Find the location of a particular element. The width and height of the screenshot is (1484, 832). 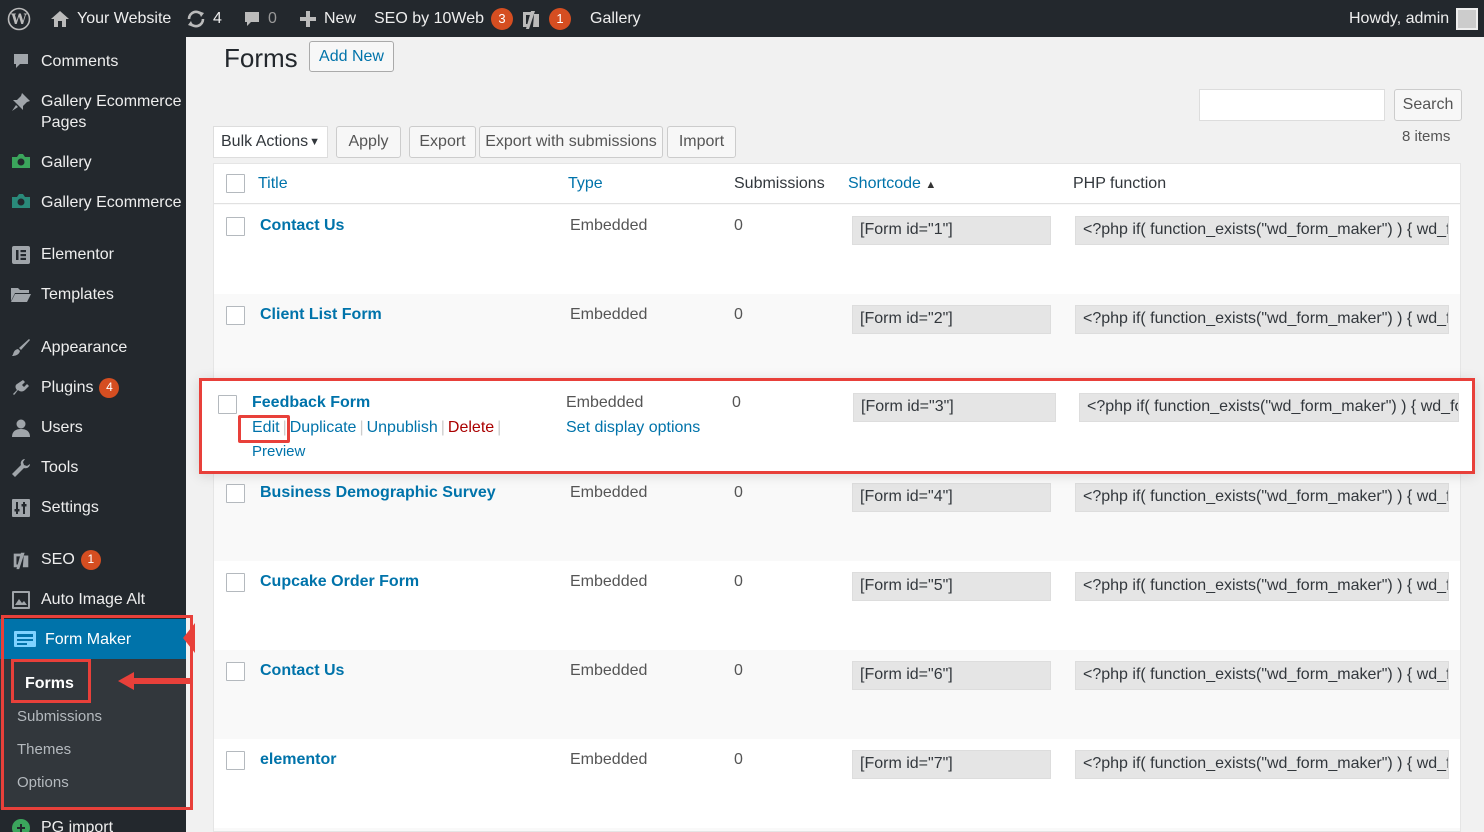

menu-label: Tools is located at coordinates (60, 467).